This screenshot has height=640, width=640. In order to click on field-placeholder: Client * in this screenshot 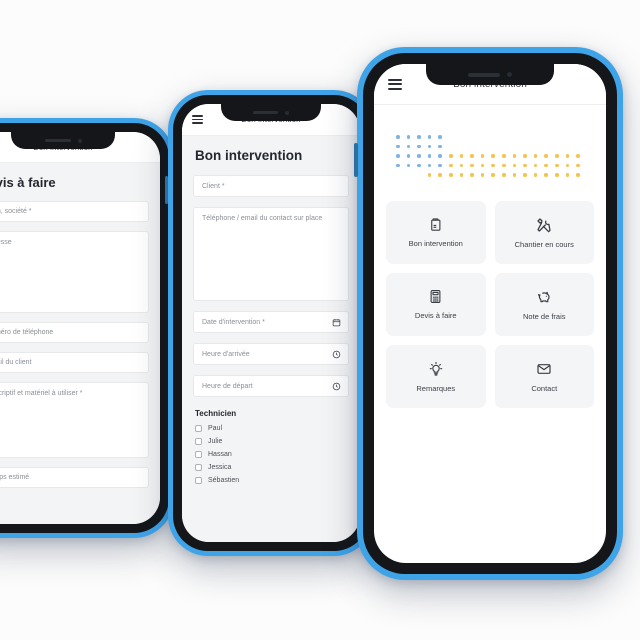, I will do `click(213, 186)`.